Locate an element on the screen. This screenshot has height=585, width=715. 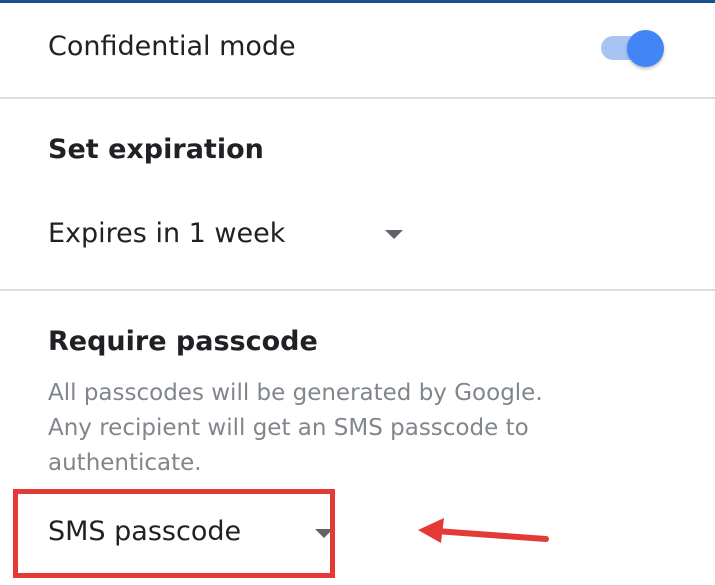
set-expiration-heading: Set expiration is located at coordinates (156, 149).